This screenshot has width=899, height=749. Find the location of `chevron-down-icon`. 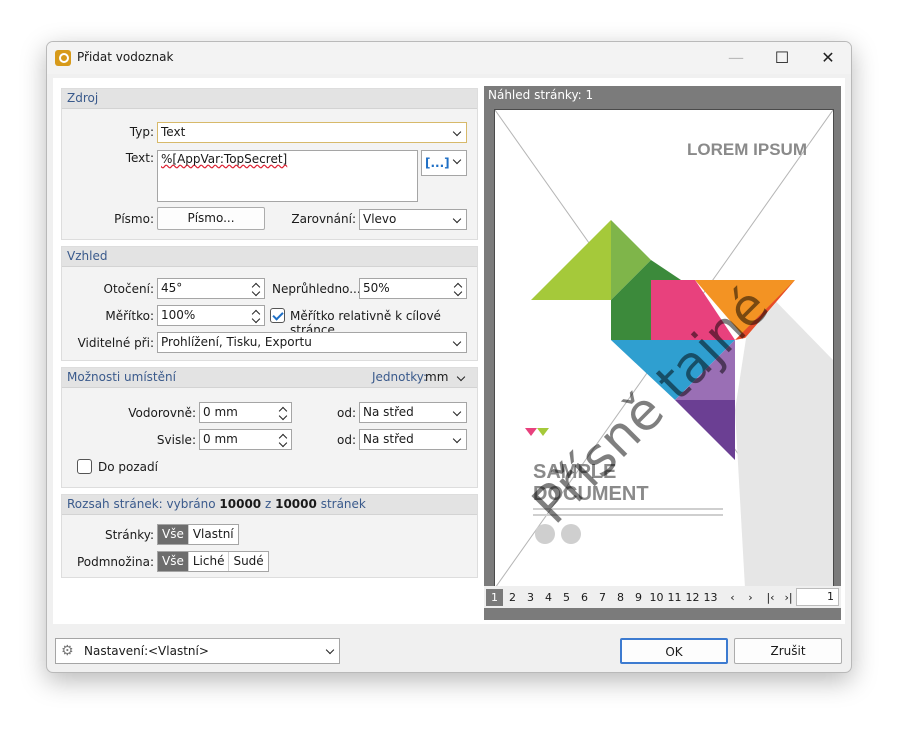

chevron-down-icon is located at coordinates (331, 651).